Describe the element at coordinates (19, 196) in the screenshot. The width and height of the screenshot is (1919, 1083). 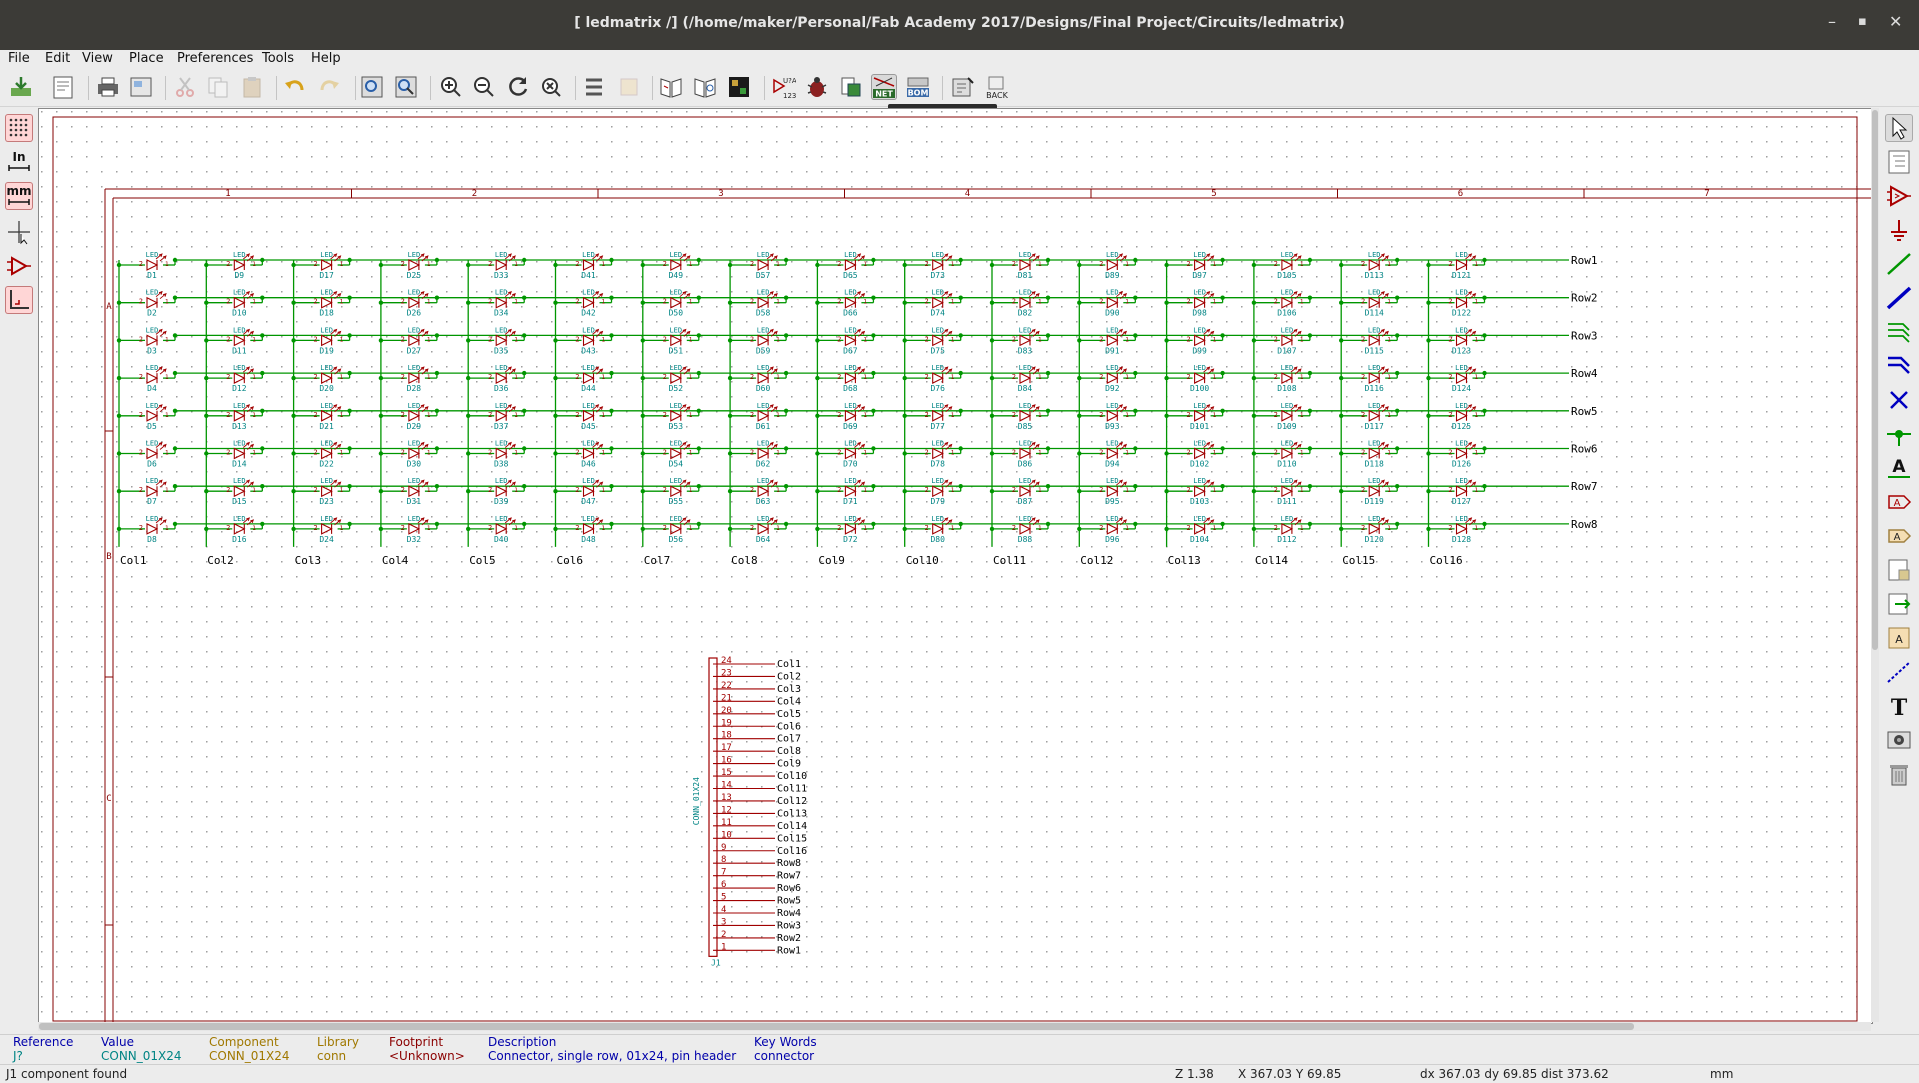
I see `mm-units-icon: mm` at that location.